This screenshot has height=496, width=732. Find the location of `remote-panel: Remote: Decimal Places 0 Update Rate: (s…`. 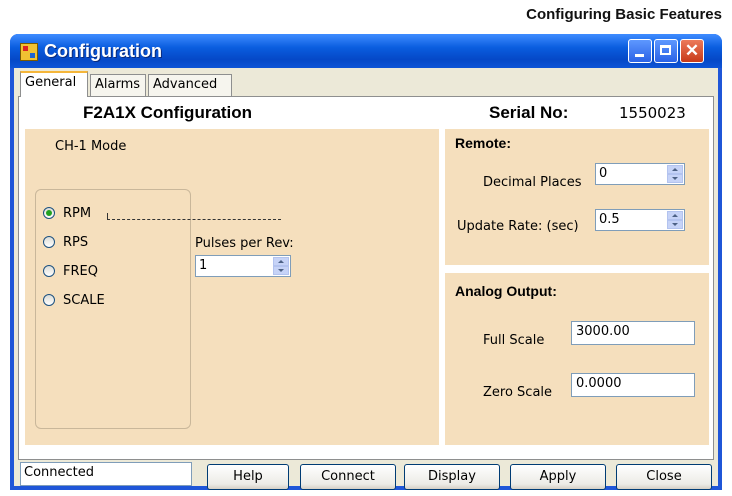

remote-panel: Remote: Decimal Places 0 Update Rate: (s… is located at coordinates (577, 197).